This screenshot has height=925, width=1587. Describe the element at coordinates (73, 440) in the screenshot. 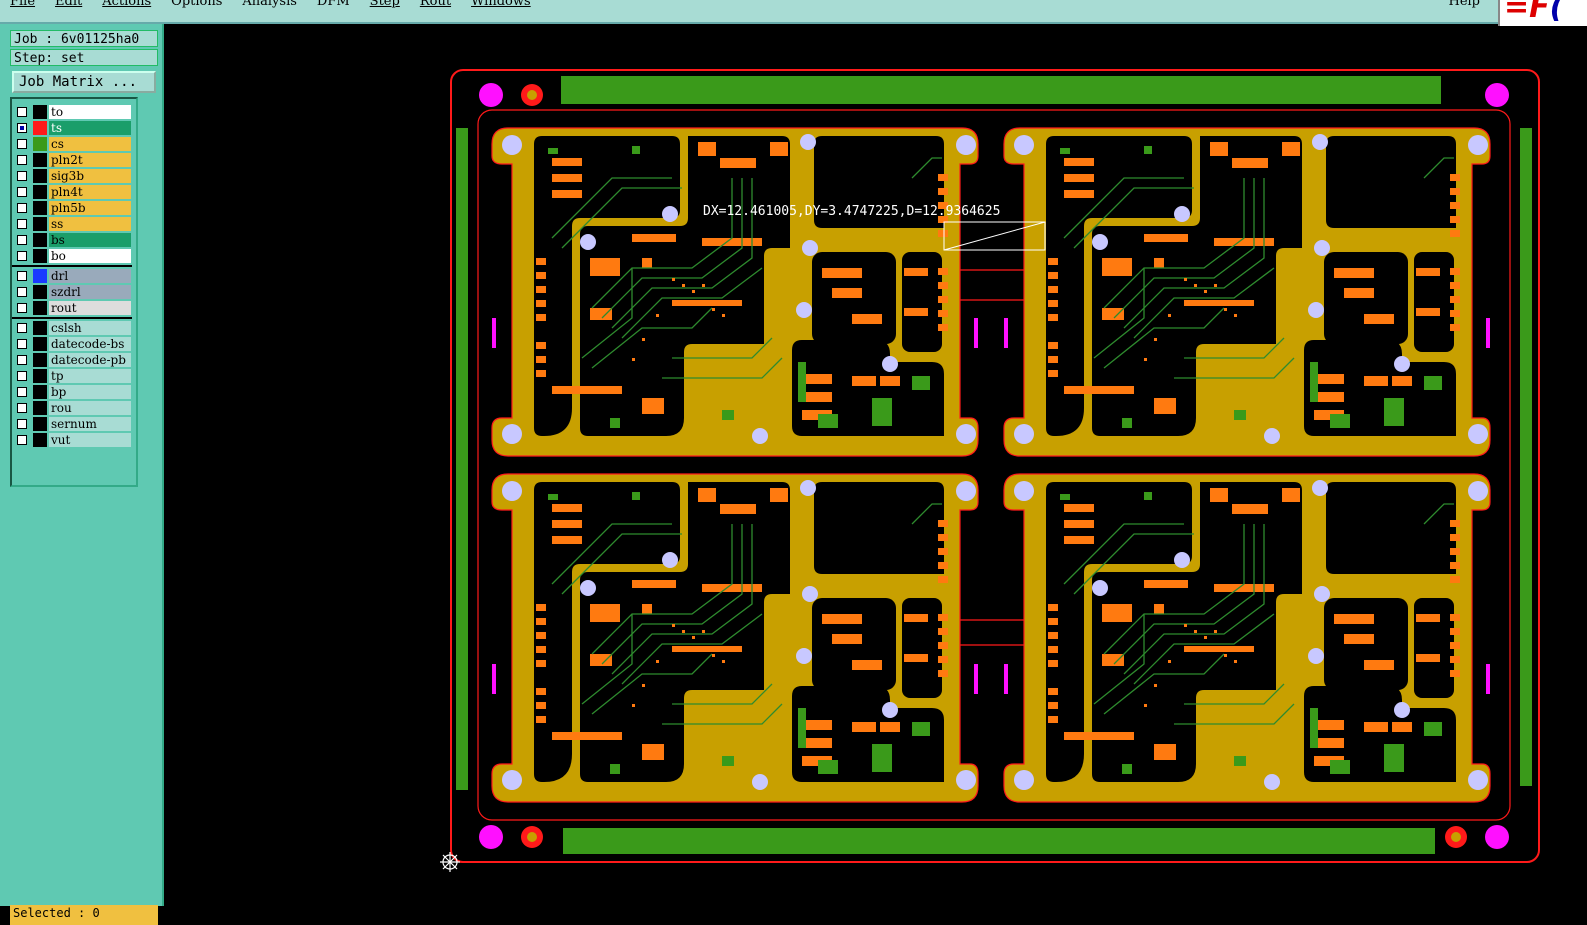

I see `layer-row-vut: vut` at that location.